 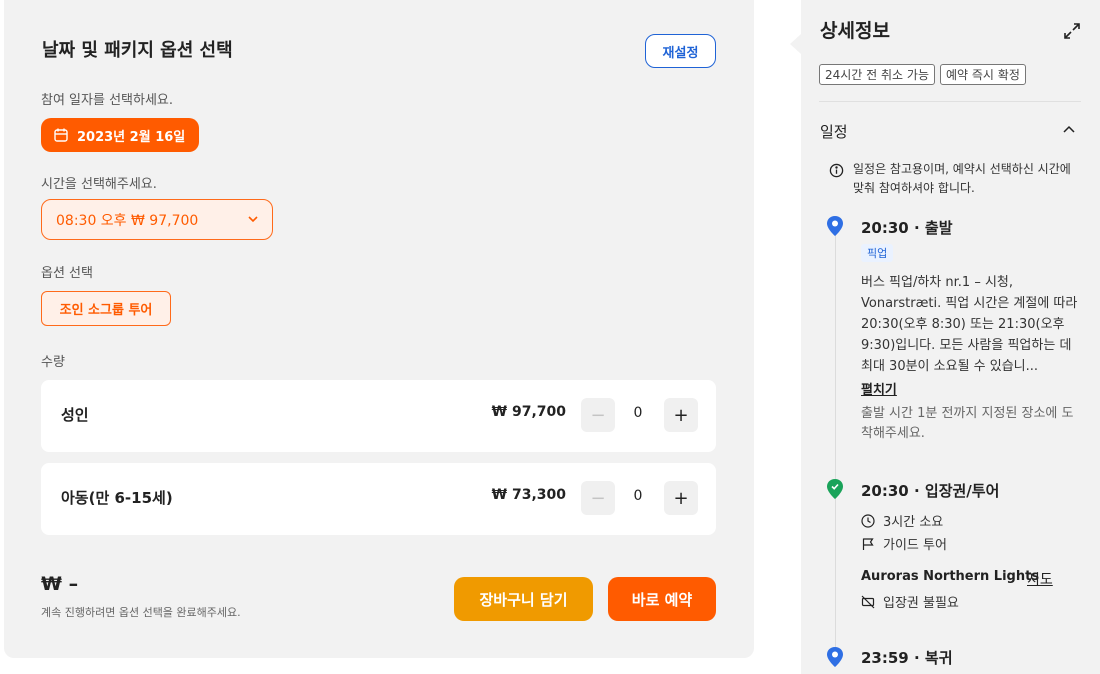 What do you see at coordinates (962, 178) in the screenshot?
I see `notice-text: 일정은 참고용이며, 예약시 선택하신 시간에 맞춰 참여하셔야 합니다.` at bounding box center [962, 178].